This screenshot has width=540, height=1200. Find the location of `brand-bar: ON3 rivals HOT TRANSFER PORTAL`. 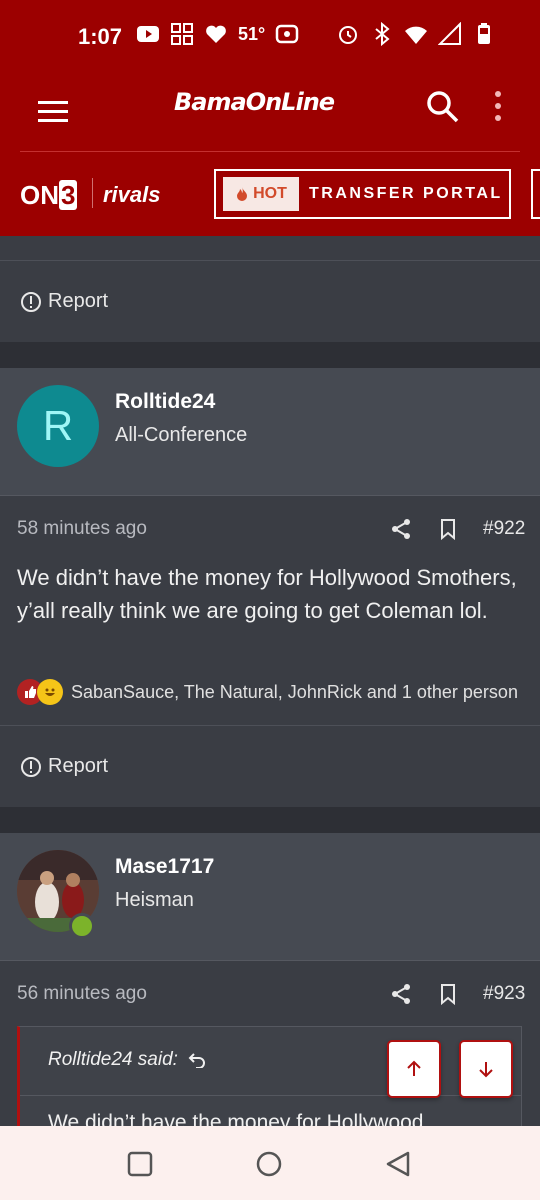

brand-bar: ON3 rivals HOT TRANSFER PORTAL is located at coordinates (270, 194).